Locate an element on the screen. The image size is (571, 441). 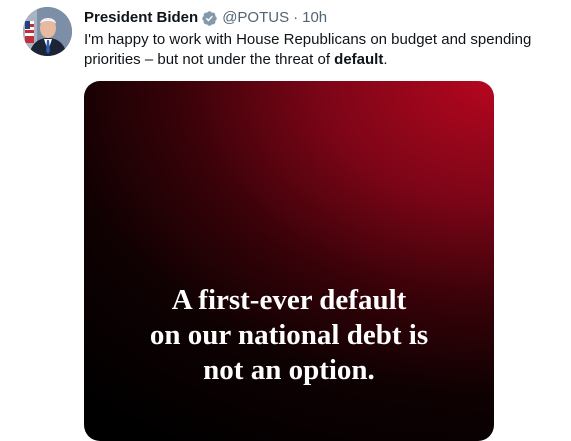
verified-badge-icon is located at coordinates (209, 18).